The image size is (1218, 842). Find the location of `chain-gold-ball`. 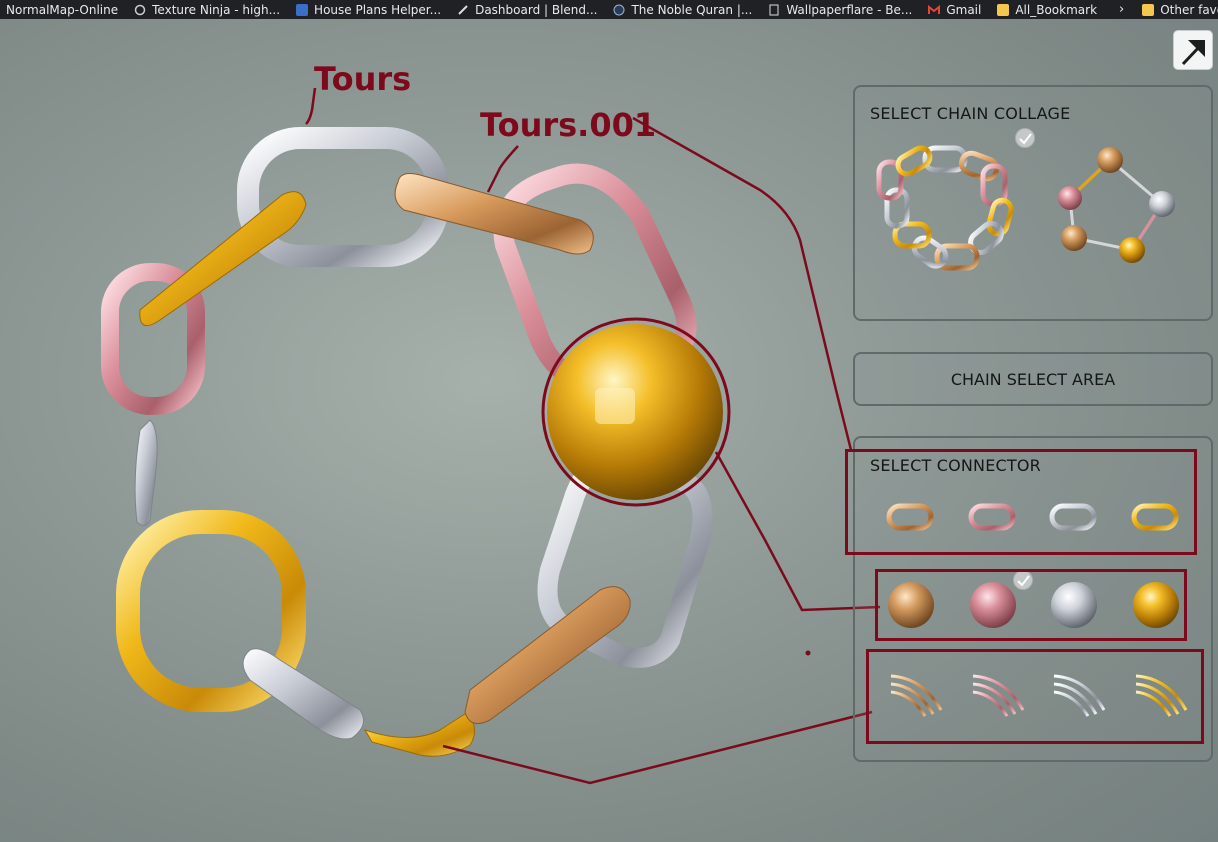

chain-gold-ball is located at coordinates (635, 412).